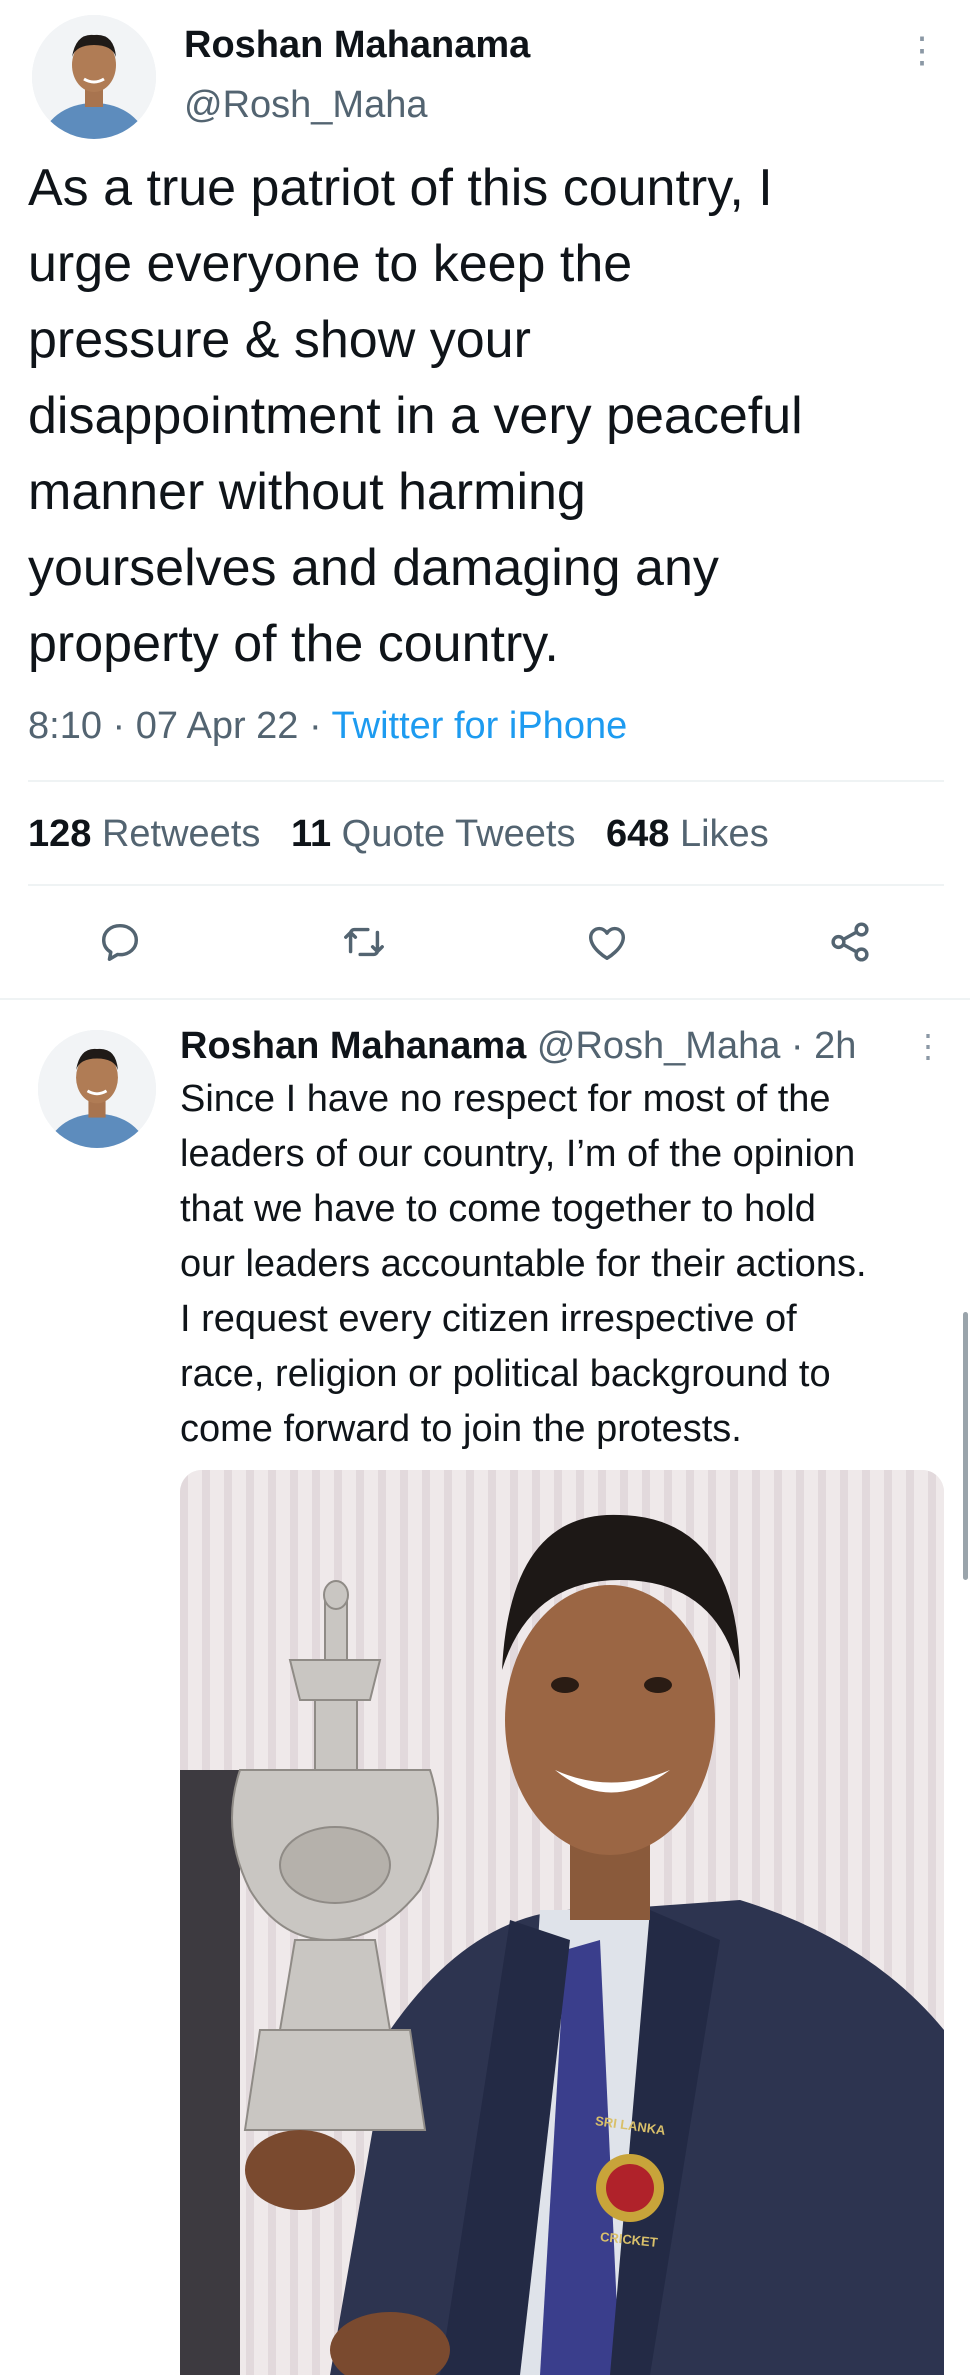  What do you see at coordinates (307, 492) in the screenshot?
I see `tweet-line: manner without harming` at bounding box center [307, 492].